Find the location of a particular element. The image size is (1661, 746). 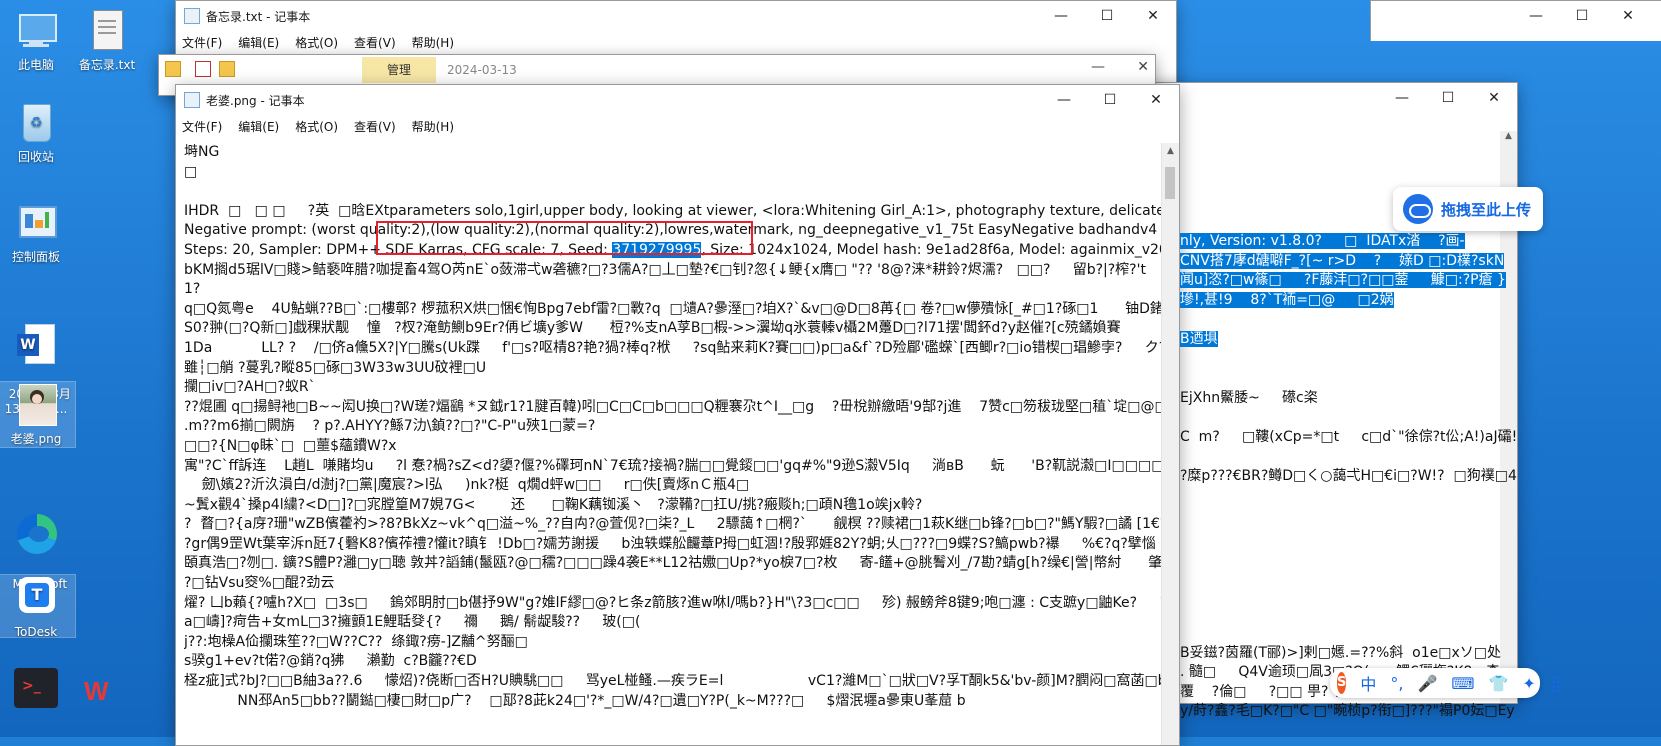

text-line: 塒NG is located at coordinates (202, 152).